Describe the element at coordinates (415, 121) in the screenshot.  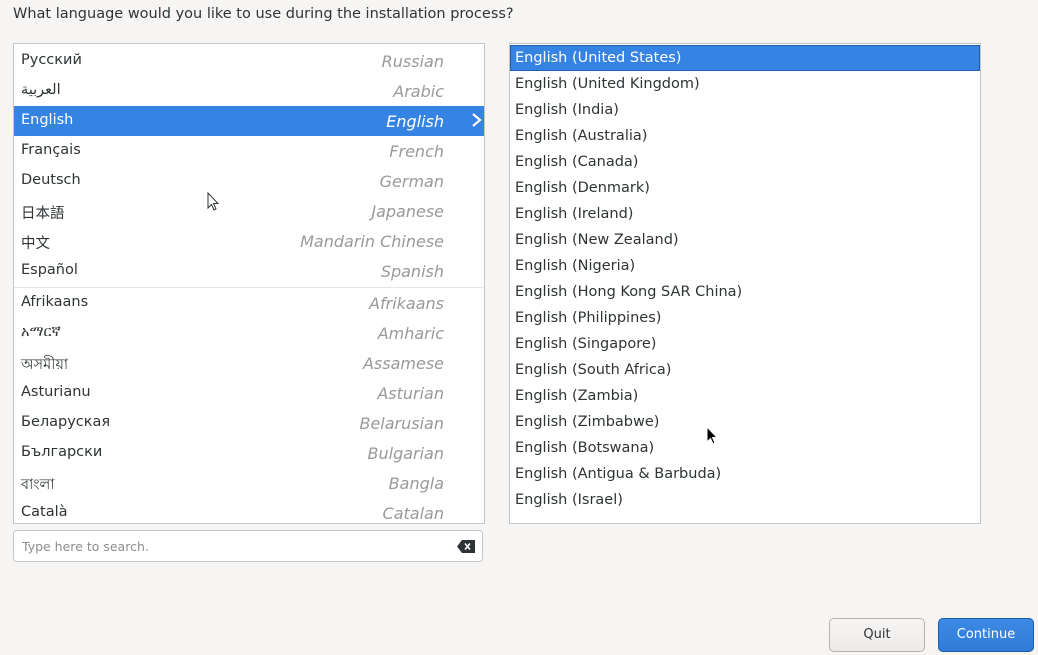
I see `language-english-name: English` at that location.